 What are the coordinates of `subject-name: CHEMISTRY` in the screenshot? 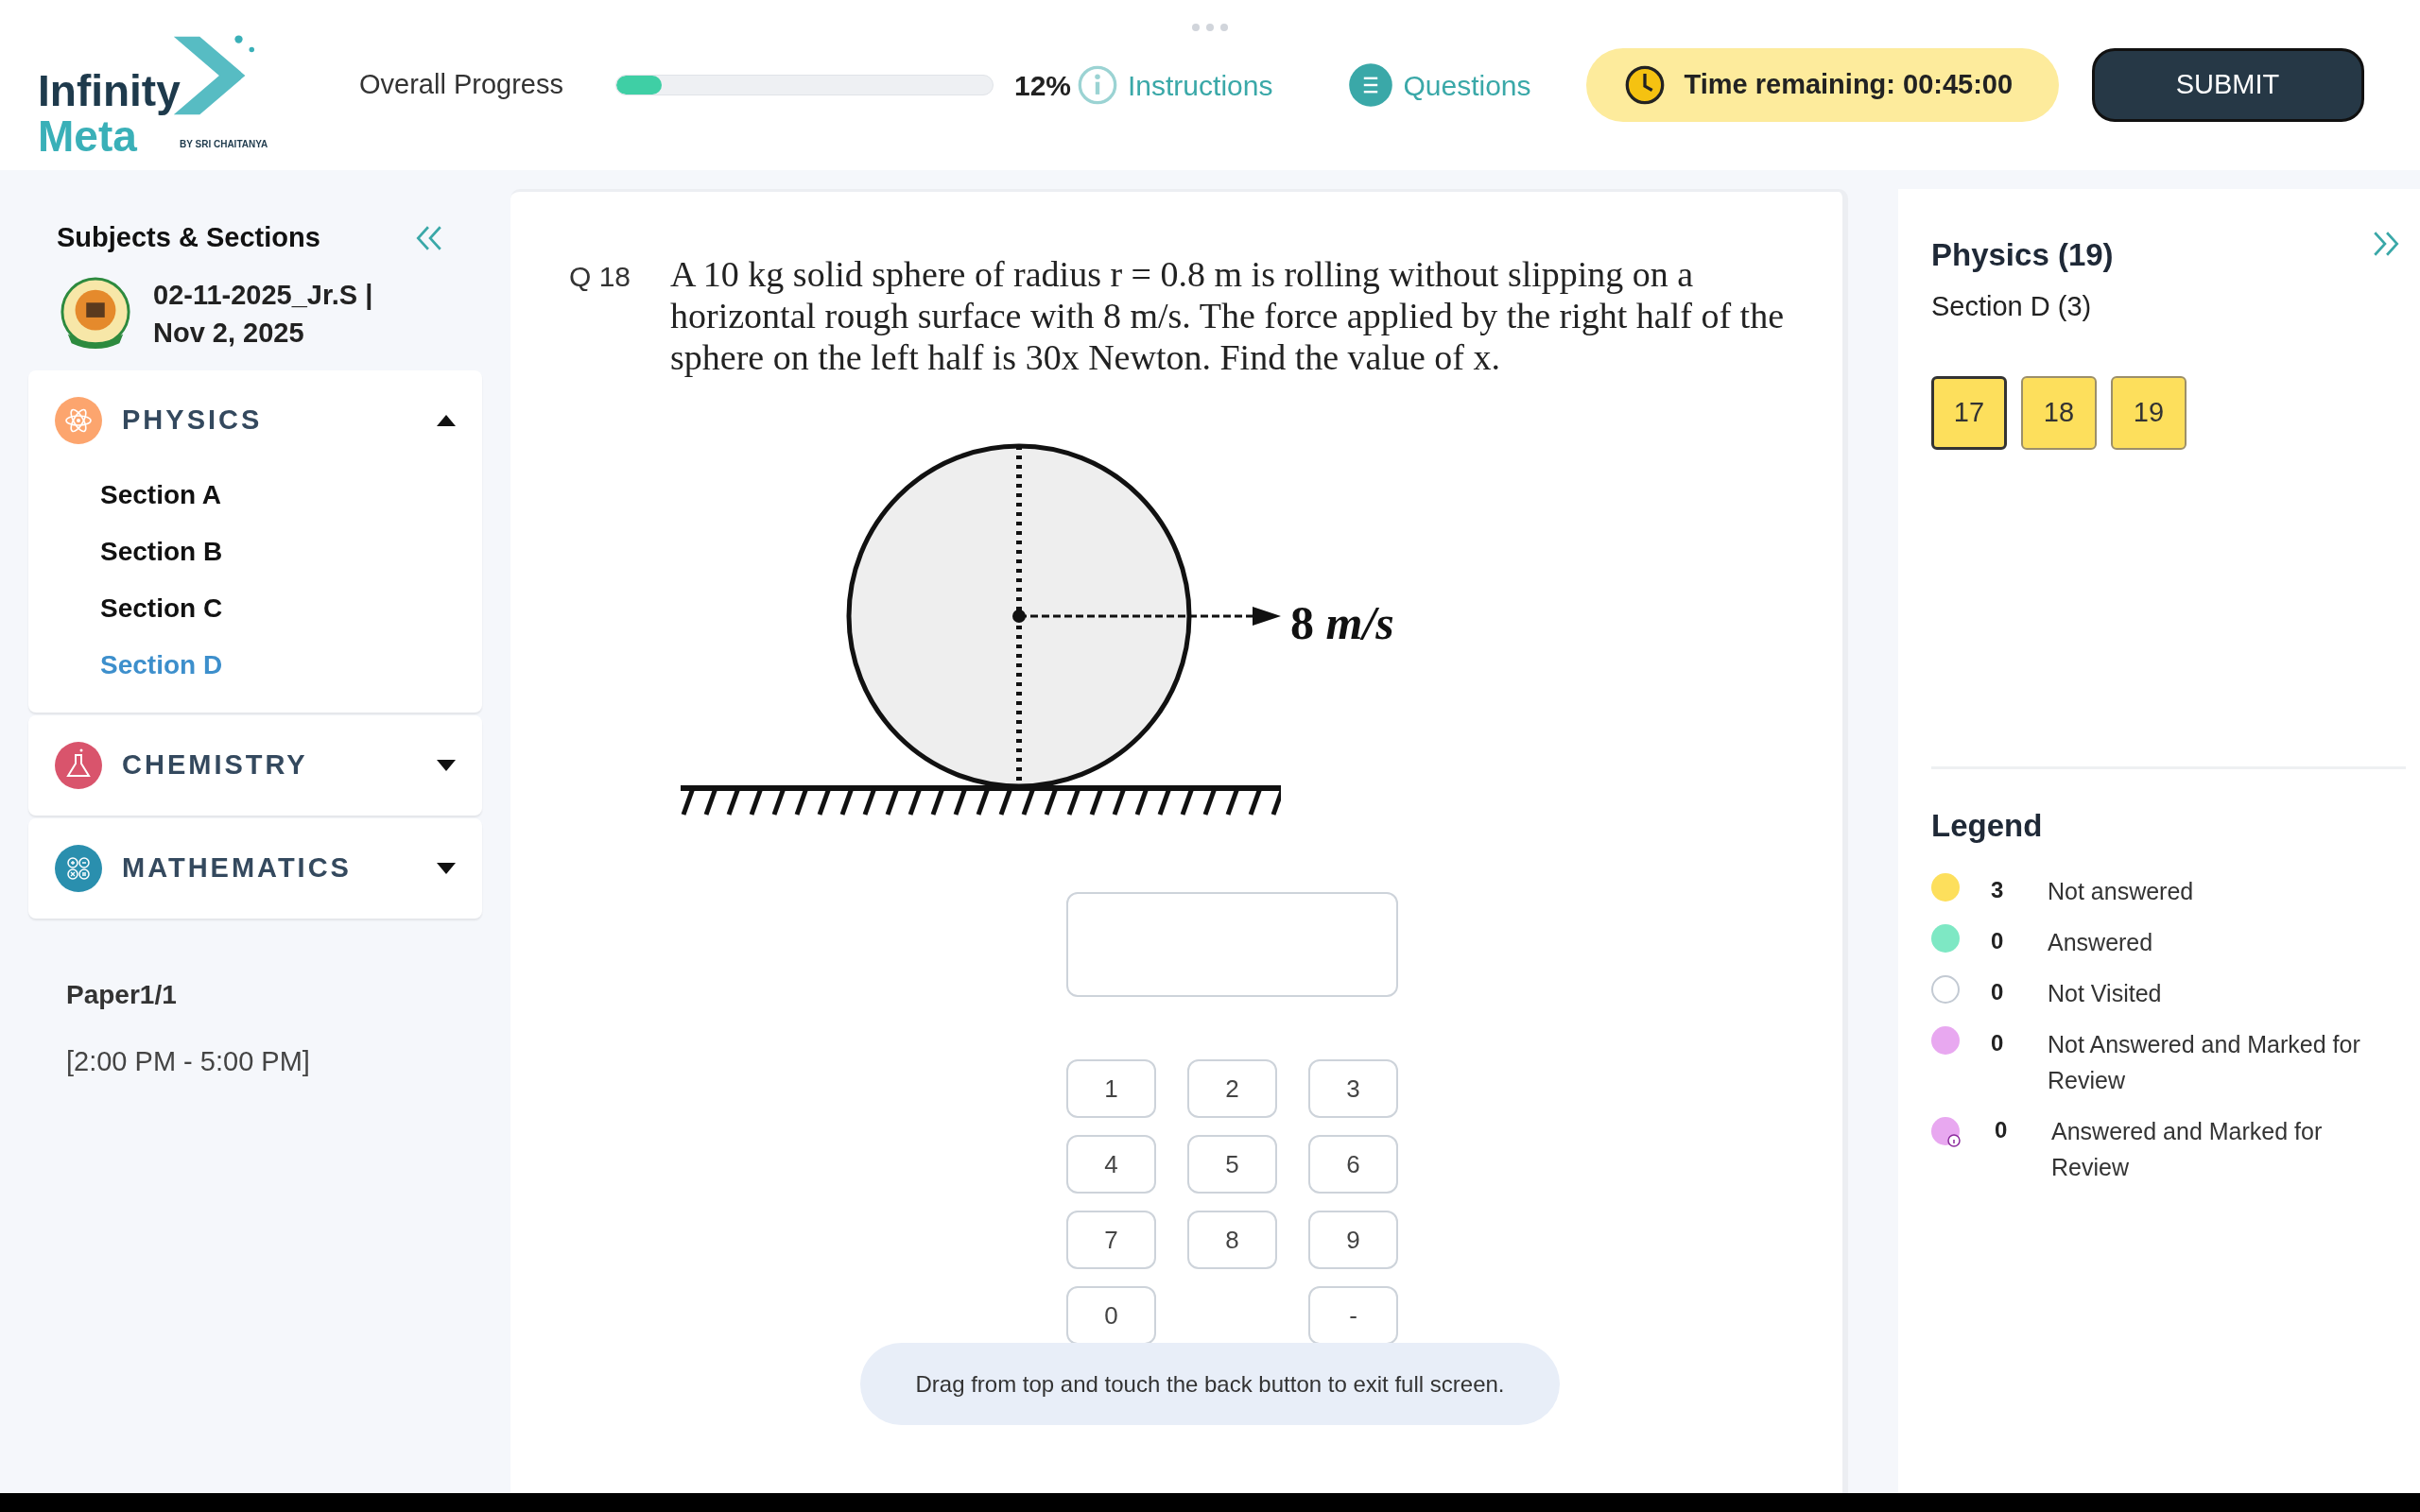 It's located at (279, 765).